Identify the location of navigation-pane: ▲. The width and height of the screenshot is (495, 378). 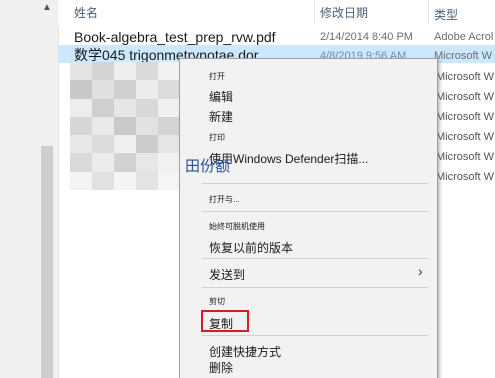
(29, 189).